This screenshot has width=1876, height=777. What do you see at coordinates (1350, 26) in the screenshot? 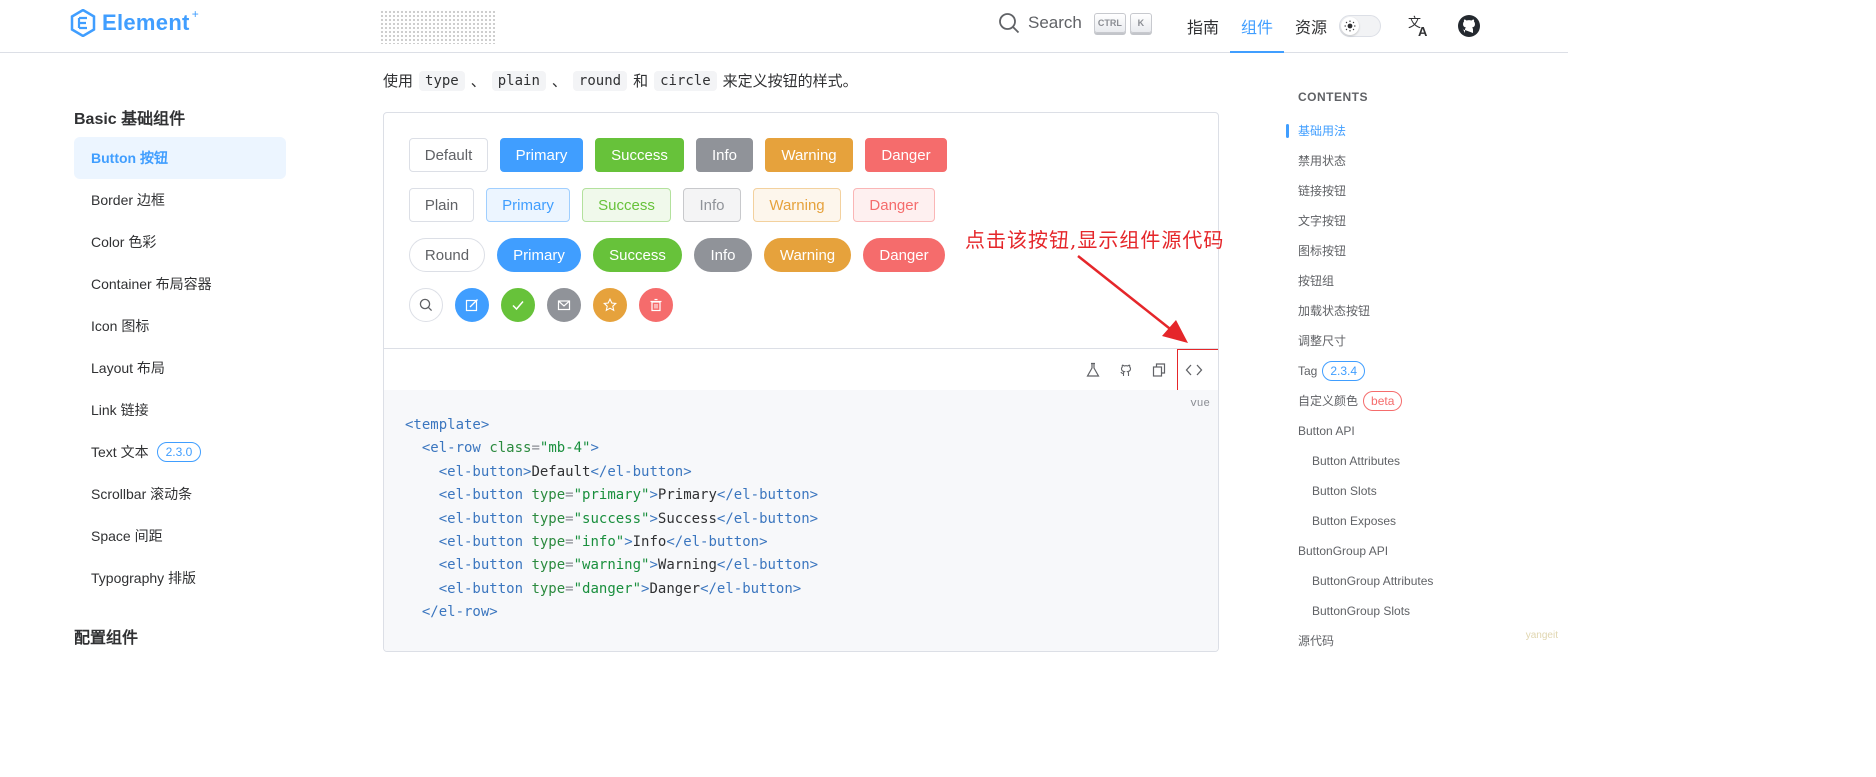
I see `sun-icon` at bounding box center [1350, 26].